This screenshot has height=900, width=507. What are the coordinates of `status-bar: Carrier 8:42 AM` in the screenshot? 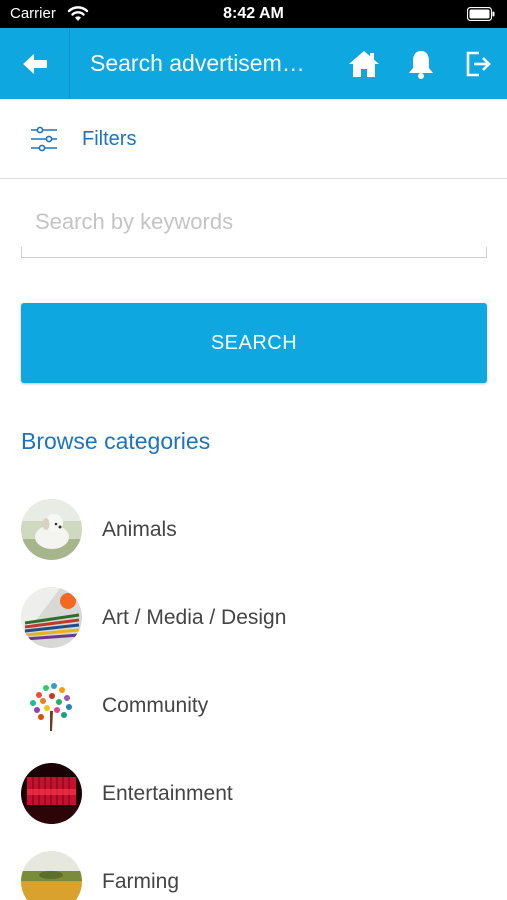 It's located at (253, 14).